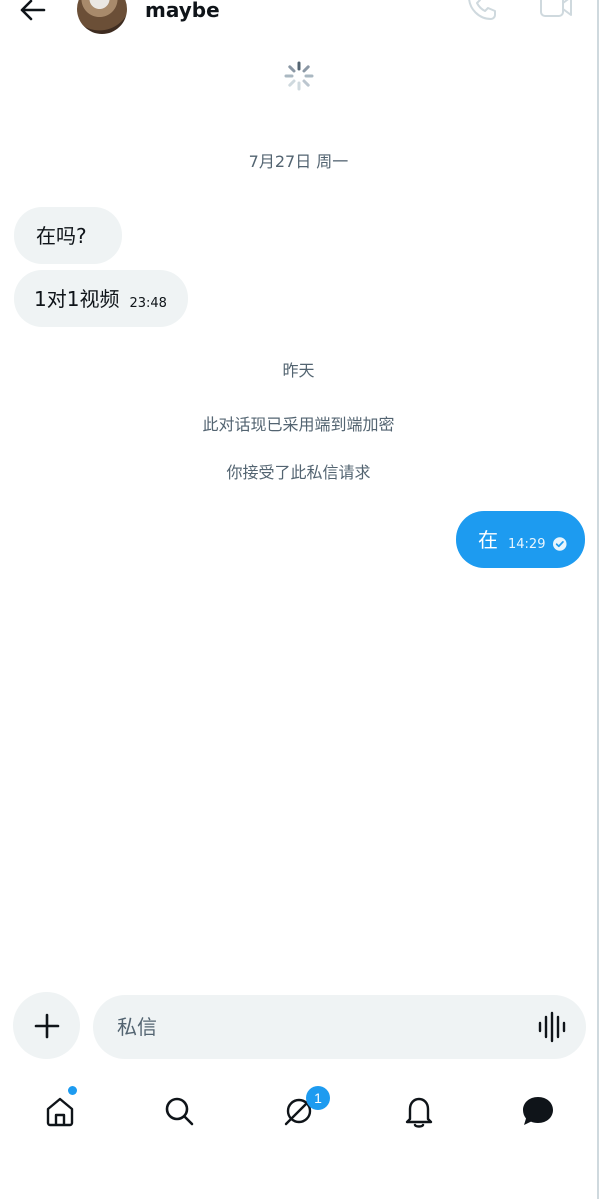  Describe the element at coordinates (488, 539) in the screenshot. I see `message-text: 在` at that location.